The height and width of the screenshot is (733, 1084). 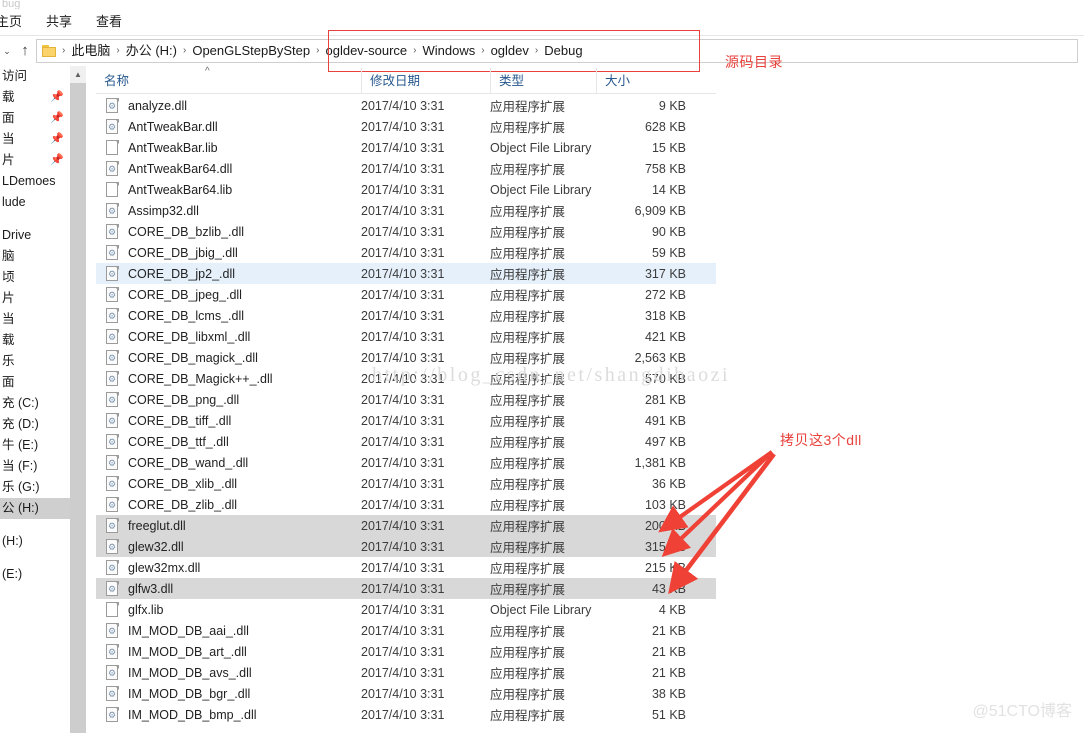 What do you see at coordinates (563, 51) in the screenshot?
I see `breadcrumb-item: Debug` at bounding box center [563, 51].